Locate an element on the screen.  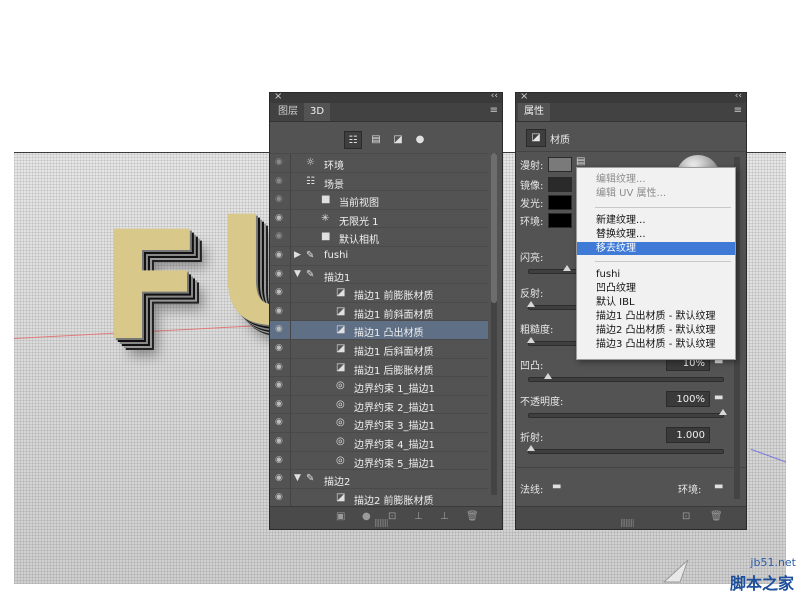
ambient-swatch is located at coordinates (560, 220).